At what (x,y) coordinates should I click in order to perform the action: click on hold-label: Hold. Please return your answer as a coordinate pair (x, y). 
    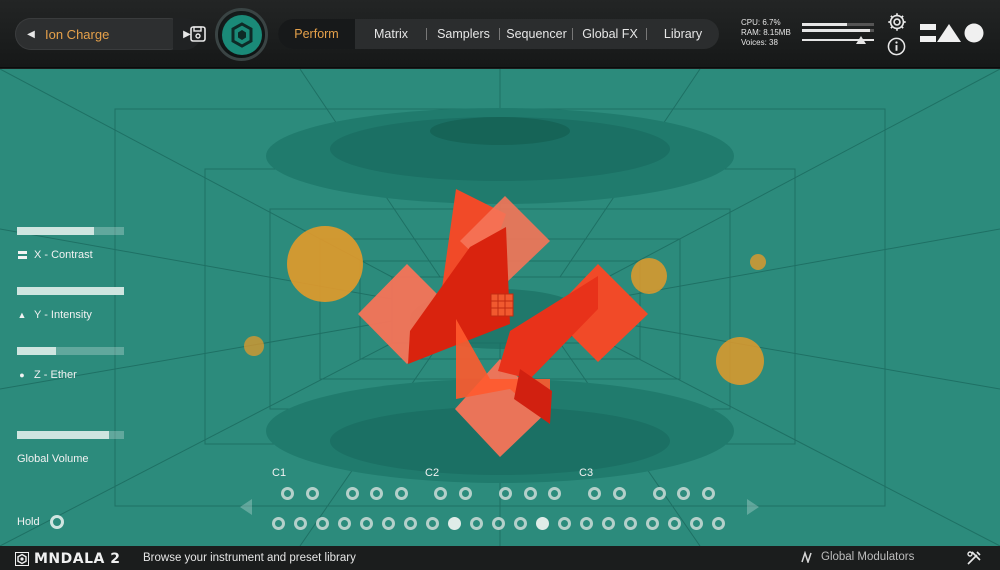
    Looking at the image, I should click on (28, 522).